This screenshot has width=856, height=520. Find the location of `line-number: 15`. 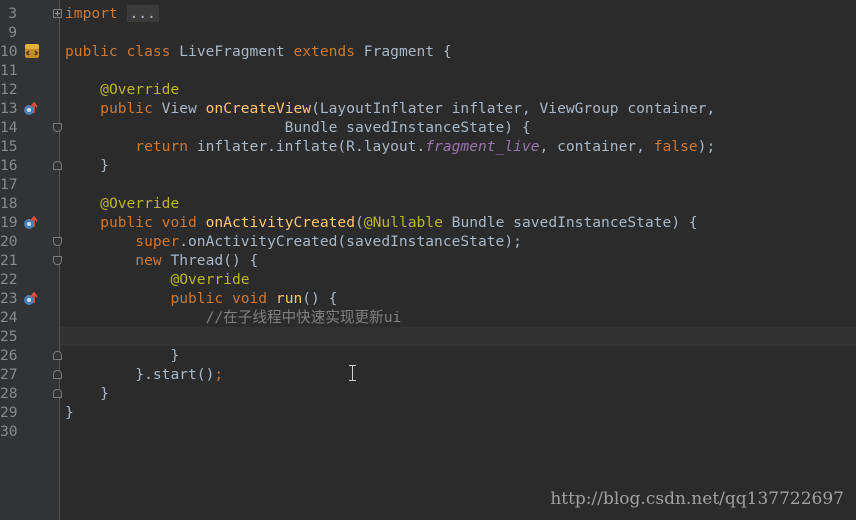

line-number: 15 is located at coordinates (9, 146).